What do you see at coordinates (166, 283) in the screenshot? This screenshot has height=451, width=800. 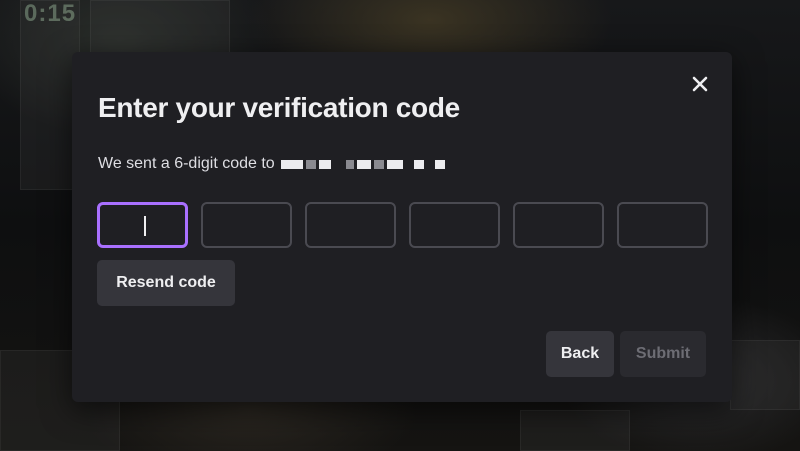 I see `resend-code-button: Resend code` at bounding box center [166, 283].